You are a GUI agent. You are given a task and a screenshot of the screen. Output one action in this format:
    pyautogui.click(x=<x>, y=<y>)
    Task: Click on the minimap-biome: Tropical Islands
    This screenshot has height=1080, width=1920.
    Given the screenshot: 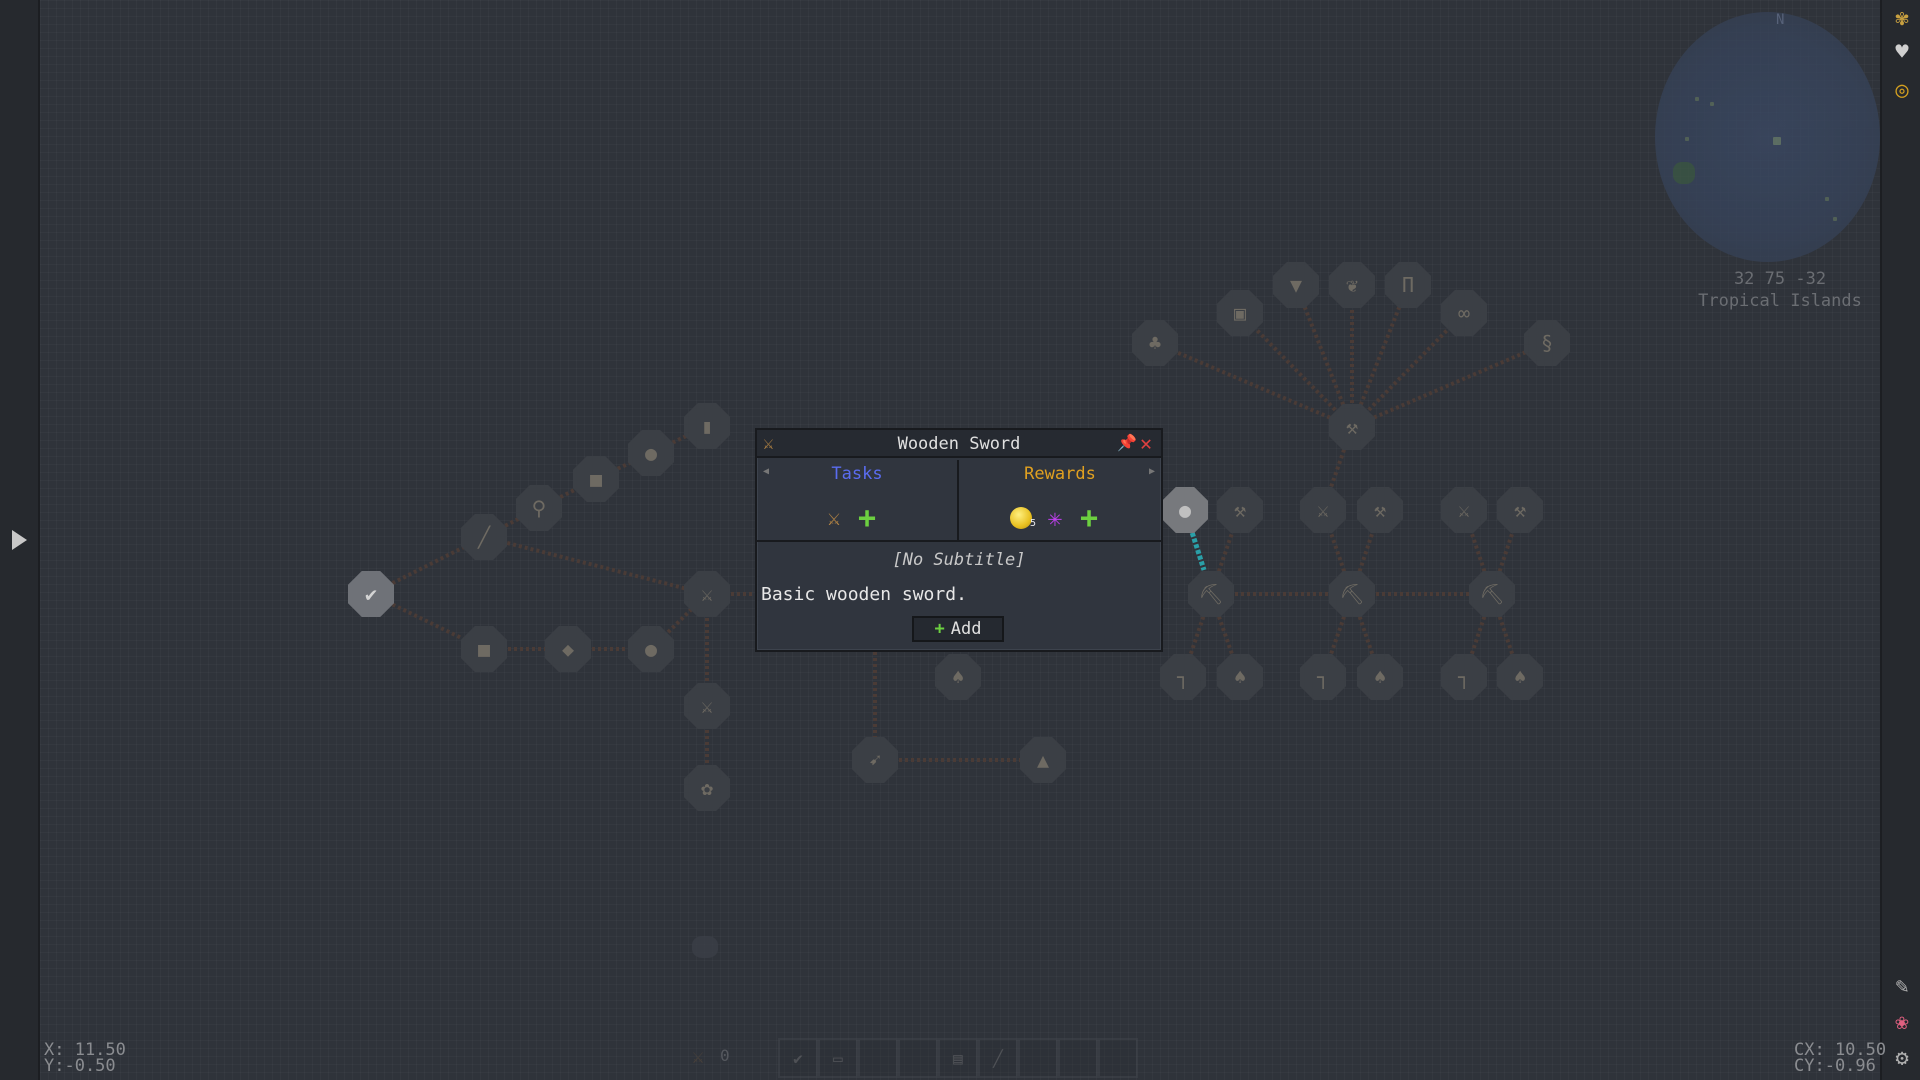 What is the action you would take?
    pyautogui.click(x=1780, y=301)
    